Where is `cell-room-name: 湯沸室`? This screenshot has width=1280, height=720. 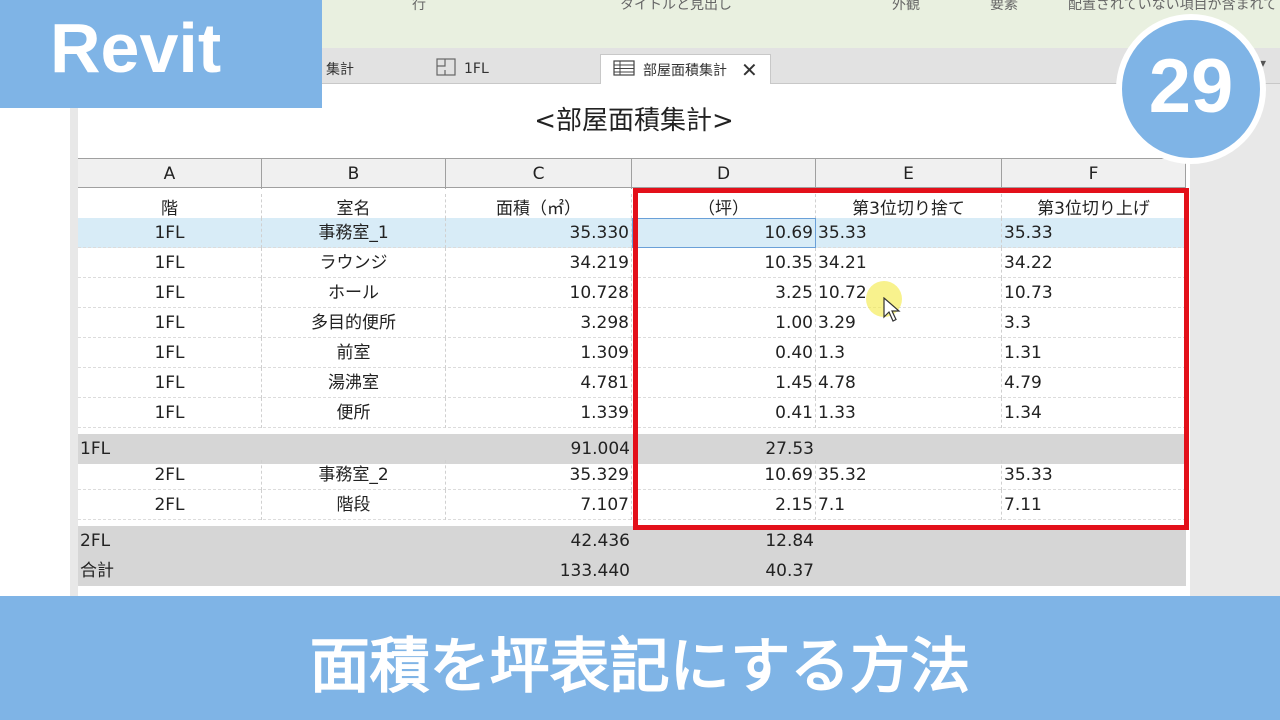
cell-room-name: 湯沸室 is located at coordinates (354, 383).